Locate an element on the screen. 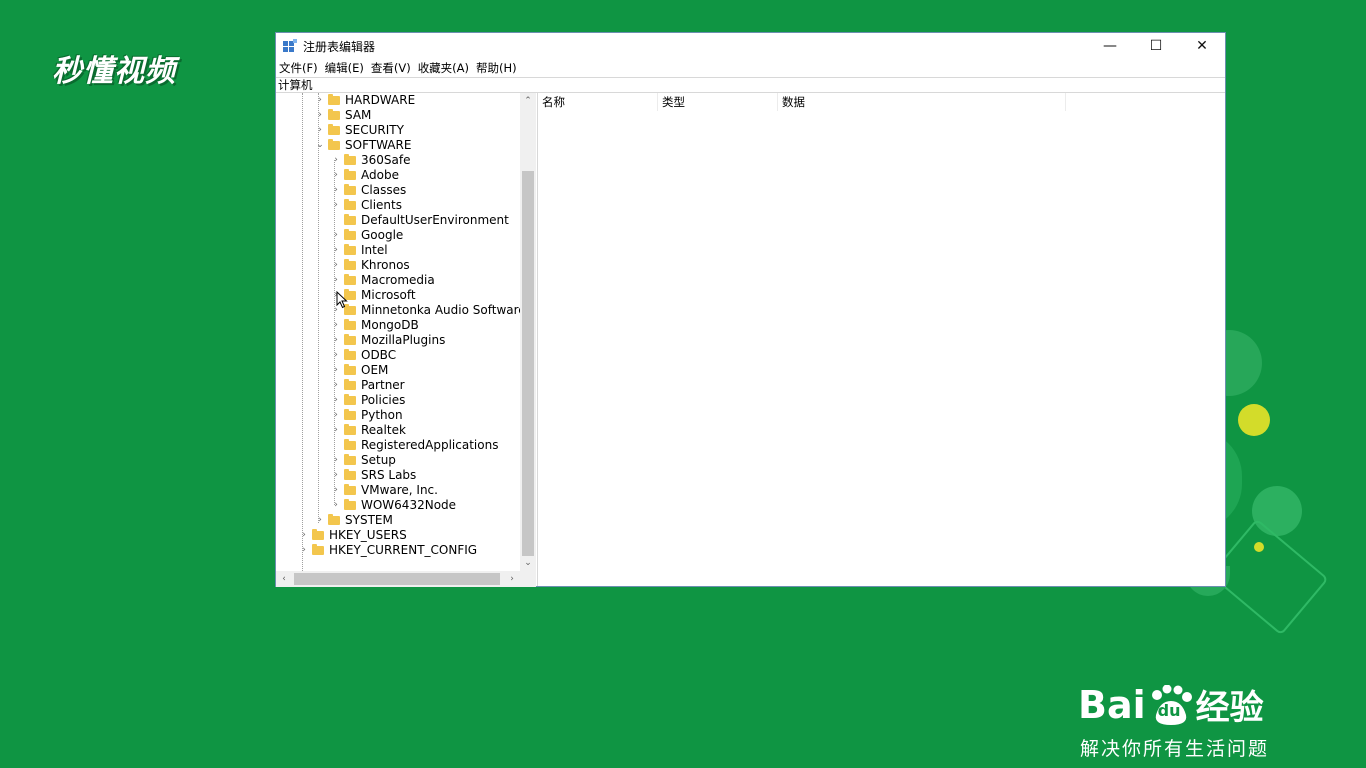 Image resolution: width=1366 pixels, height=768 pixels. tree-node: › ODBC is located at coordinates (398, 355).